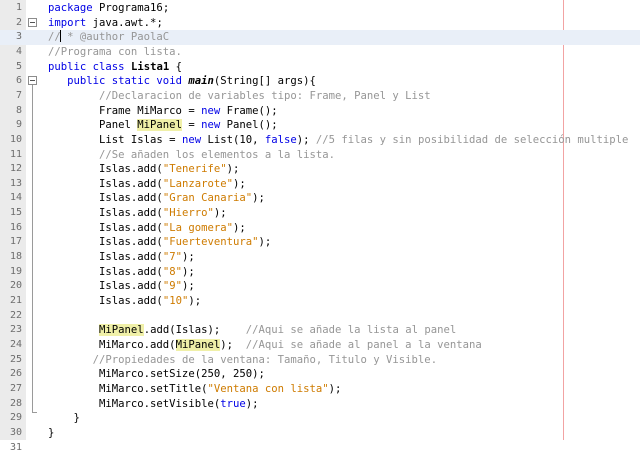 The image size is (640, 455). Describe the element at coordinates (320, 184) in the screenshot. I see `code-line: 13 Islas.add("Lanzarote");` at that location.